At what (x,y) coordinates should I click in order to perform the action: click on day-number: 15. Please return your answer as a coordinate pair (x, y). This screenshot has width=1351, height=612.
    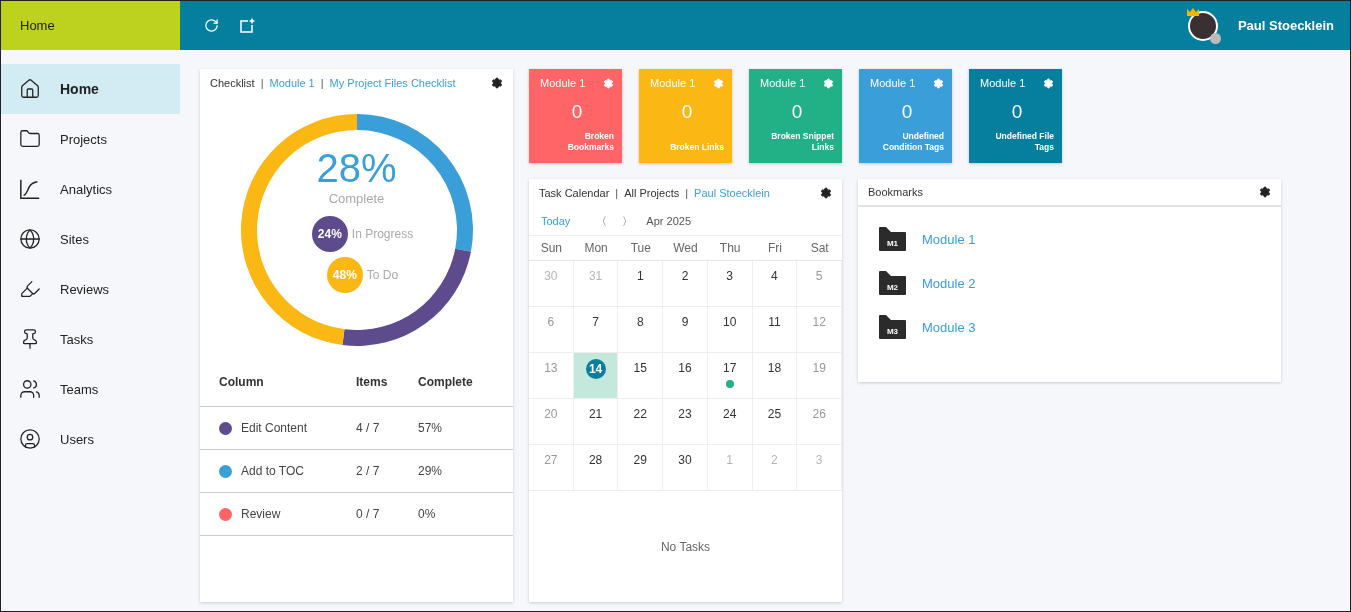
    Looking at the image, I should click on (640, 368).